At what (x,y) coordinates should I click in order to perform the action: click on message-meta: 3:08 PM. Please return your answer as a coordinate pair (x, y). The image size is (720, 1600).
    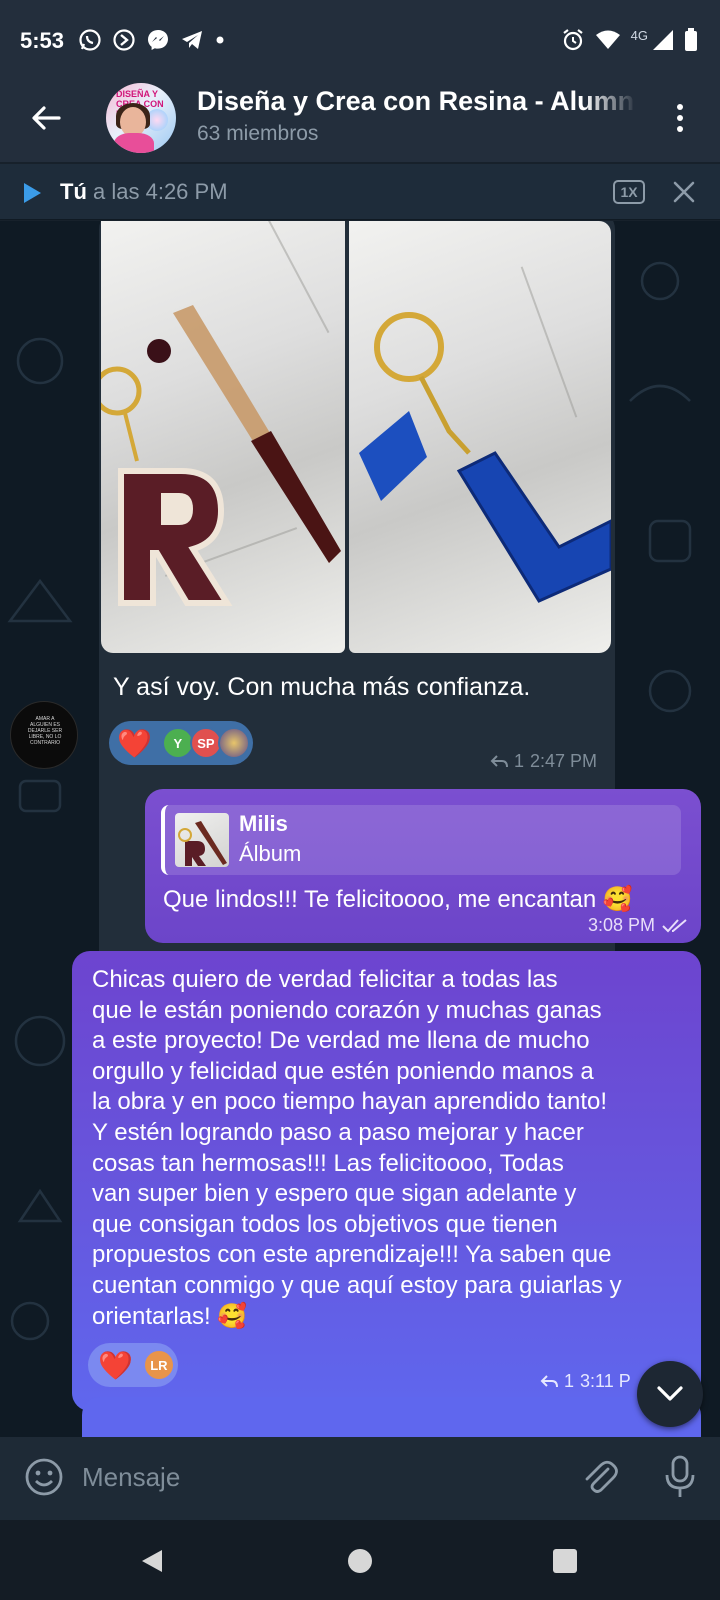
    Looking at the image, I should click on (638, 925).